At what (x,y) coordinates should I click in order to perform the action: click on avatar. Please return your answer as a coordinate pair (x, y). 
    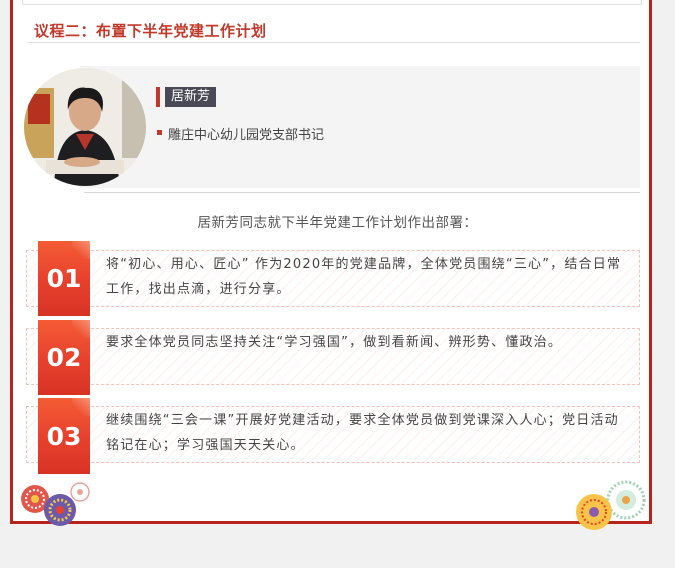
    Looking at the image, I should click on (85, 127).